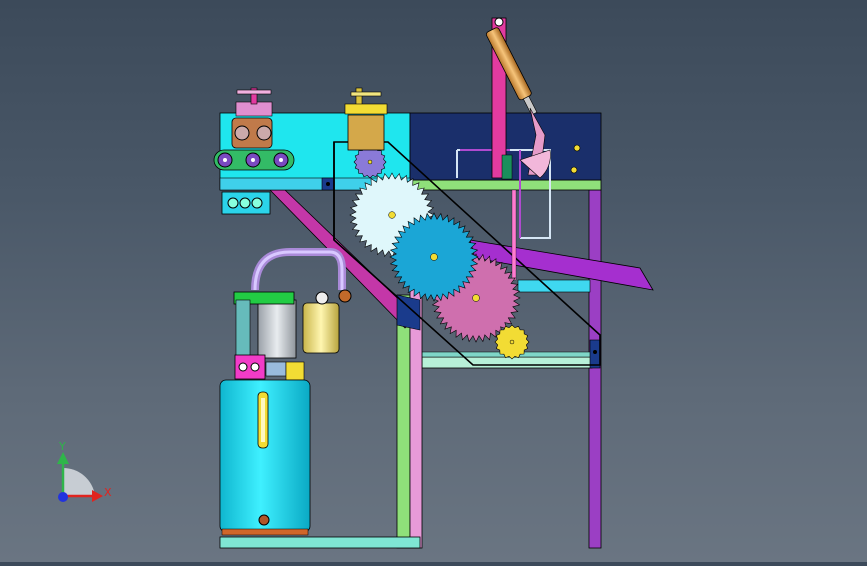 The height and width of the screenshot is (566, 867). What do you see at coordinates (595, 369) in the screenshot?
I see `right-leg` at bounding box center [595, 369].